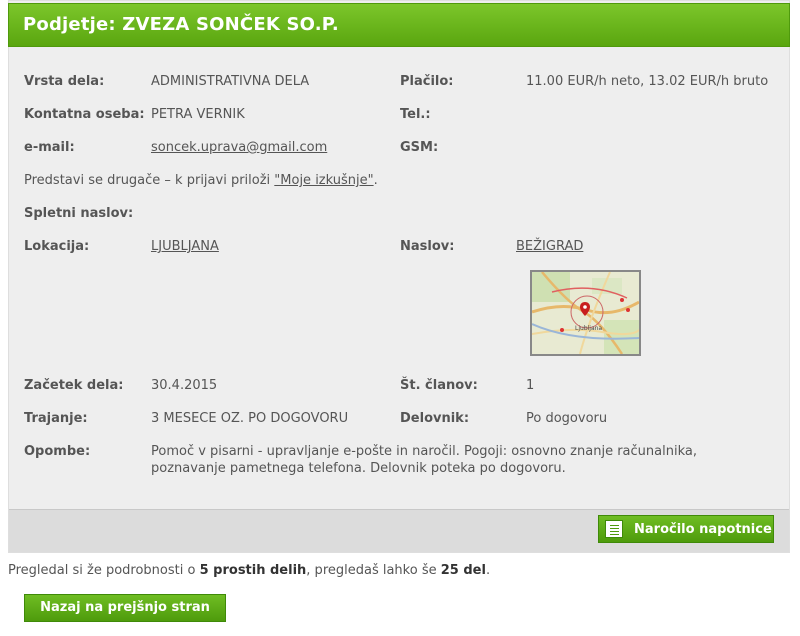 Image resolution: width=800 pixels, height=636 pixels. Describe the element at coordinates (125, 608) in the screenshot. I see `back-button: Nazaj na prejšnjo stran` at that location.